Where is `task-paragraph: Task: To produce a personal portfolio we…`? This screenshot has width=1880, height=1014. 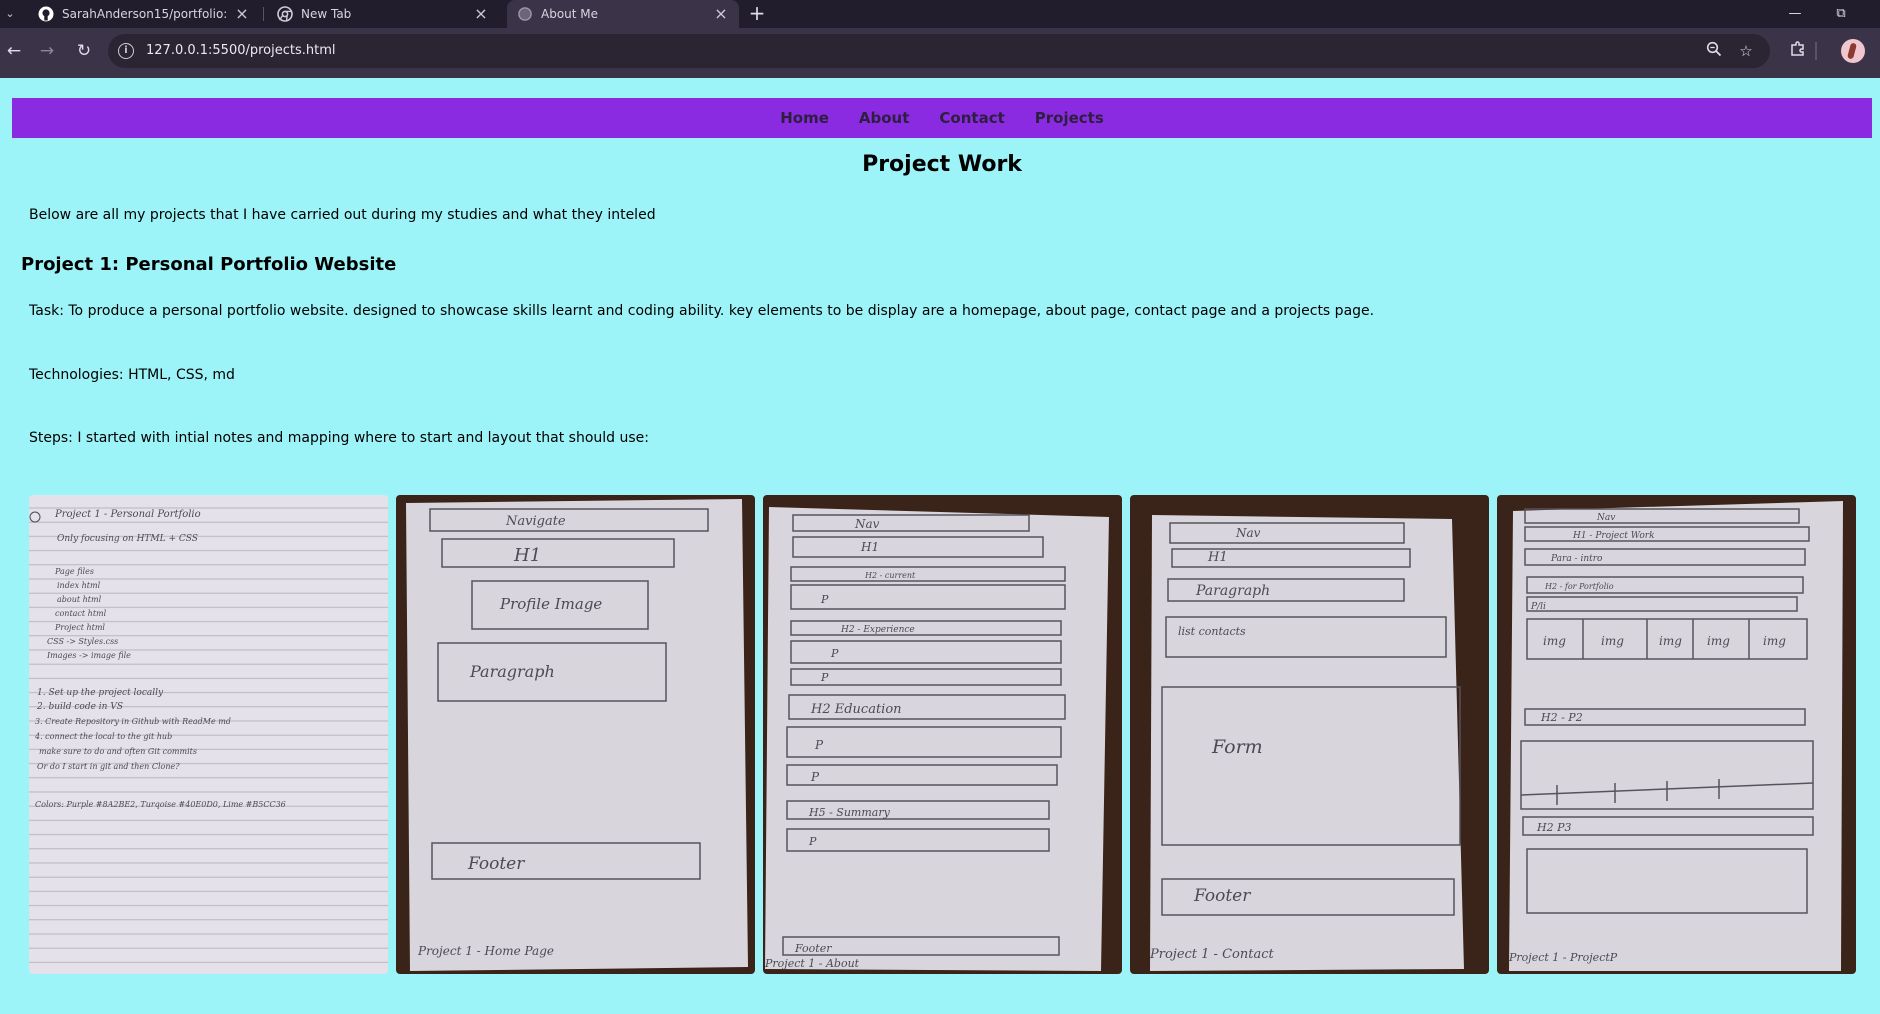 task-paragraph: Task: To produce a personal portfolio we… is located at coordinates (702, 311).